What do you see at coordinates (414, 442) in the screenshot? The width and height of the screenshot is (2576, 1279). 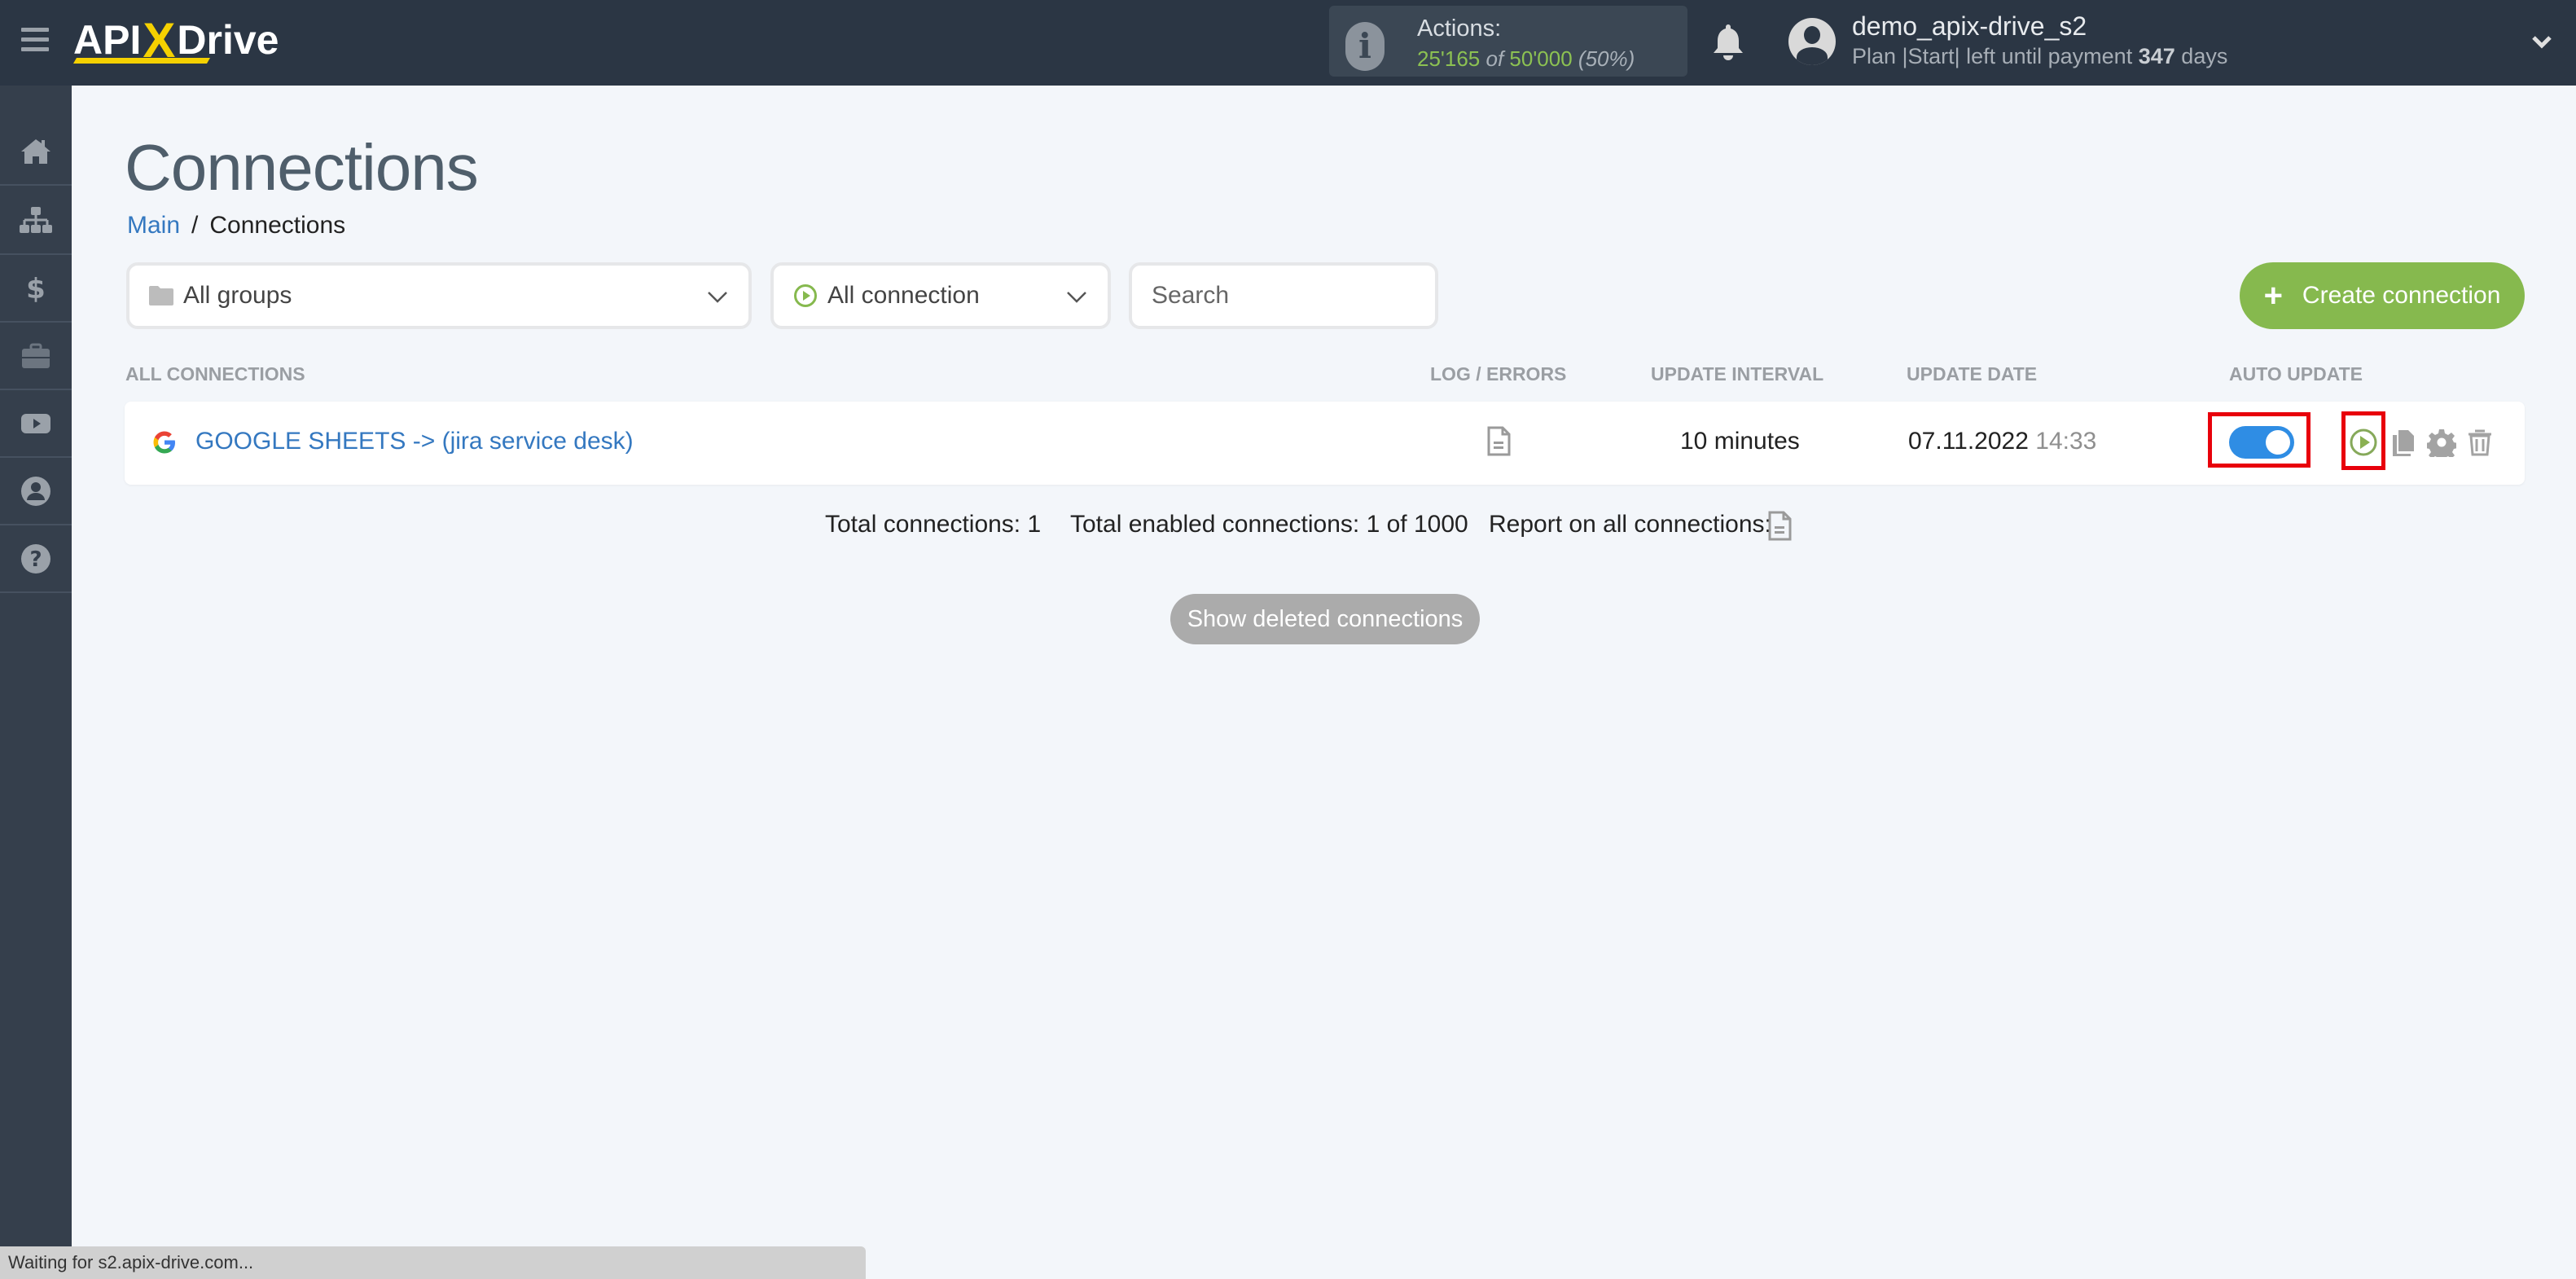 I see `connection-name-link: GOOGLE SHEETS -> (jira service desk)` at bounding box center [414, 442].